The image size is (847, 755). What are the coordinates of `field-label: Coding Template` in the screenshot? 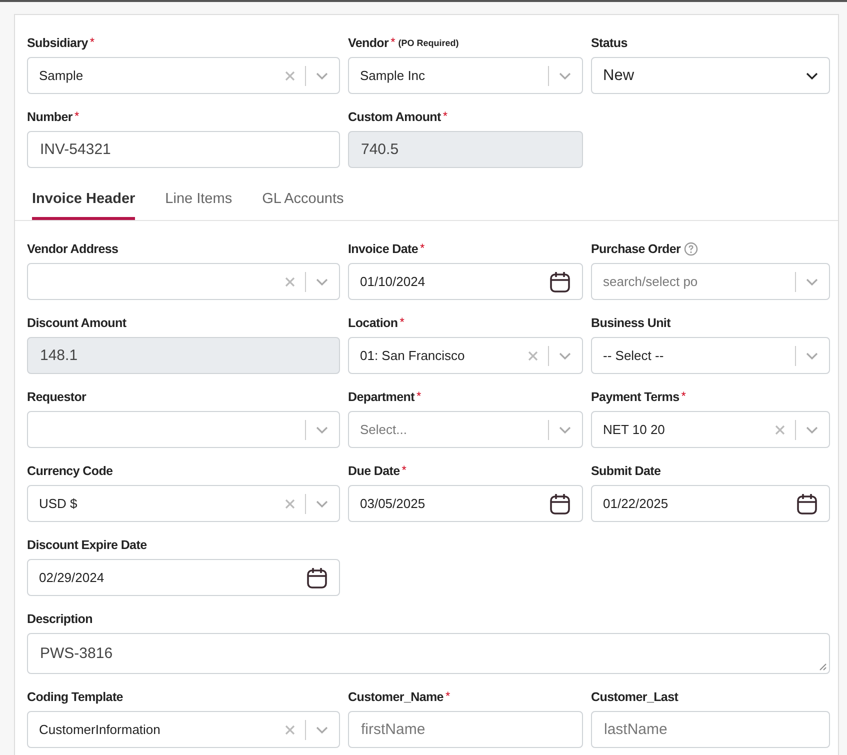 It's located at (75, 697).